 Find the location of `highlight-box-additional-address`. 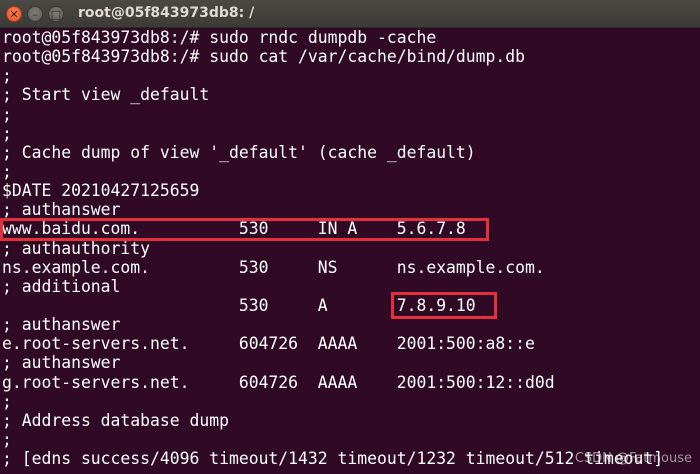

highlight-box-additional-address is located at coordinates (444, 305).